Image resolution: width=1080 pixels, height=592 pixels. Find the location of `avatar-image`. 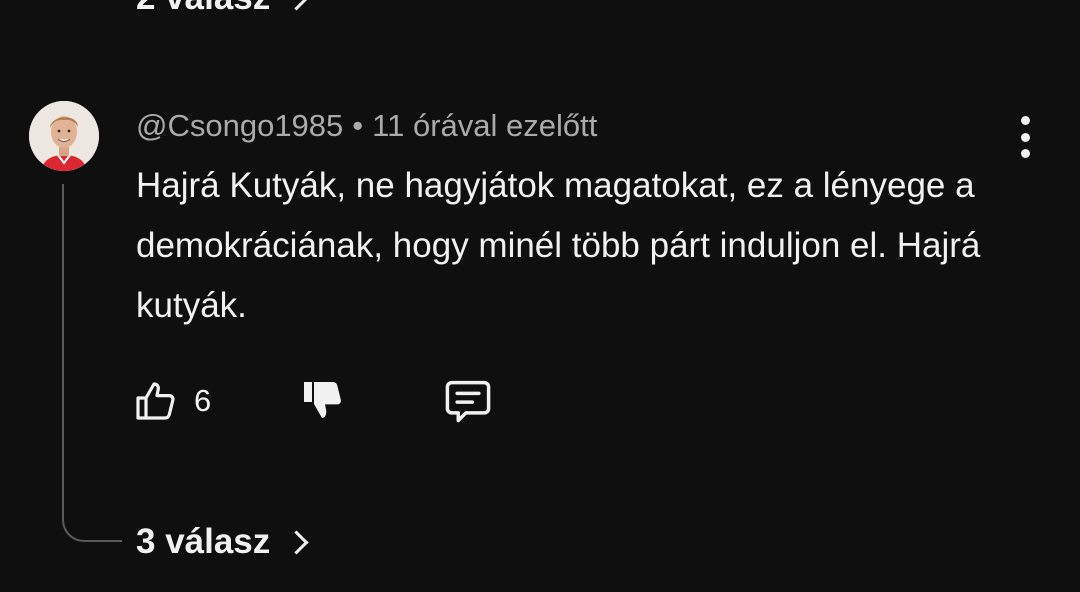

avatar-image is located at coordinates (64, 136).